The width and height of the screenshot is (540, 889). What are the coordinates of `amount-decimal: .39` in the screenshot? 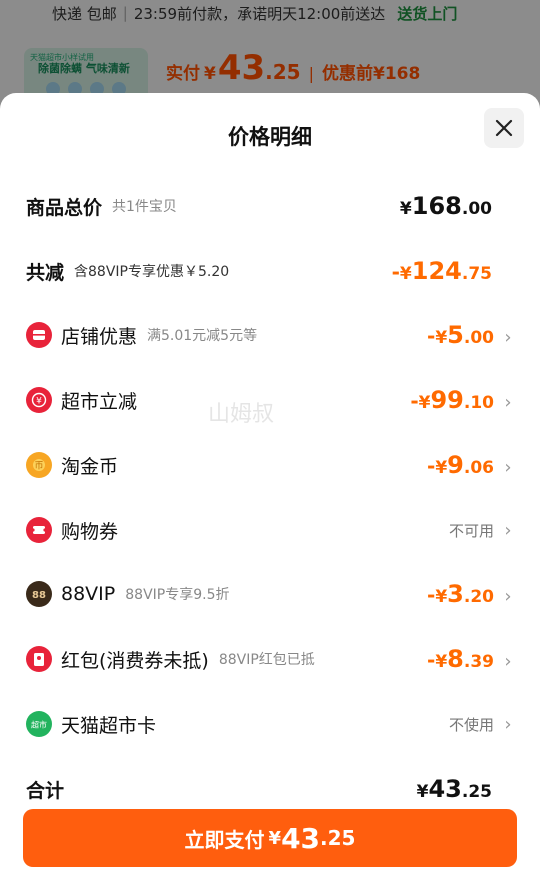 It's located at (478, 662).